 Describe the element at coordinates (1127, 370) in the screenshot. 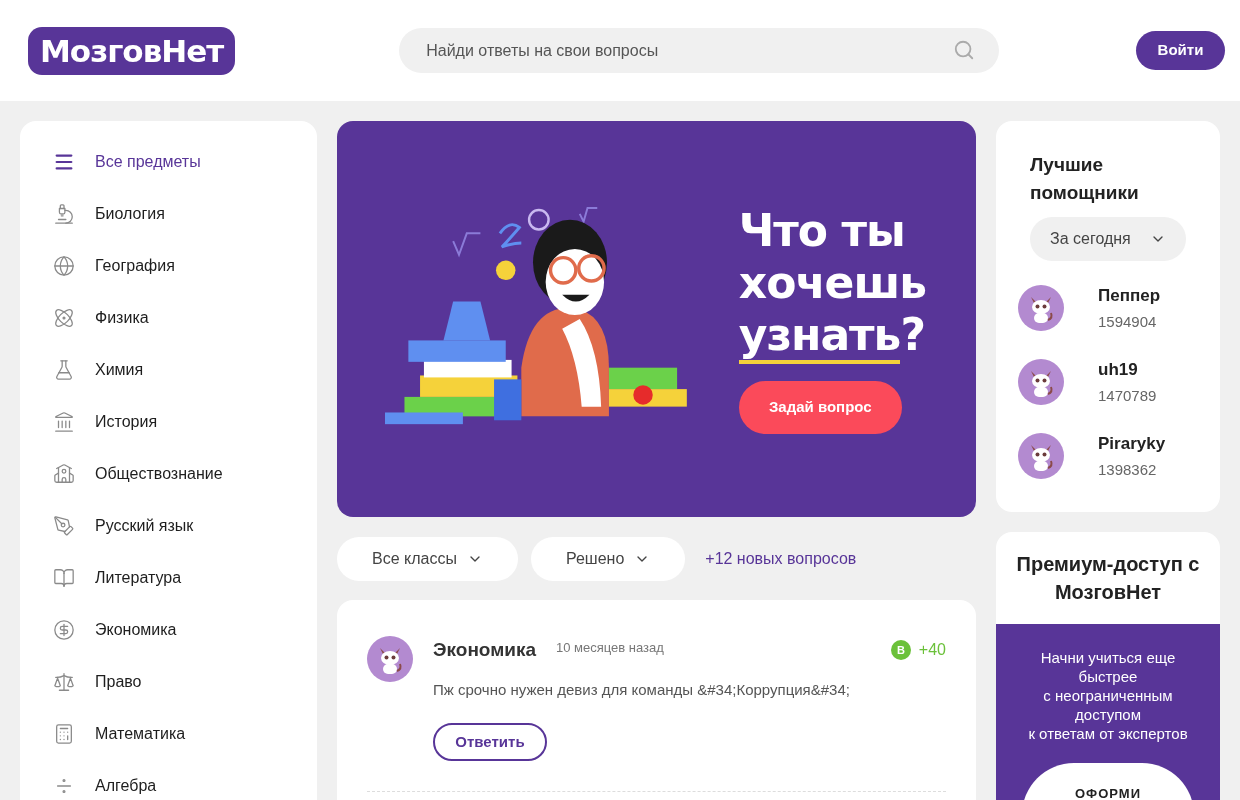

I see `helper-name: uh19` at that location.